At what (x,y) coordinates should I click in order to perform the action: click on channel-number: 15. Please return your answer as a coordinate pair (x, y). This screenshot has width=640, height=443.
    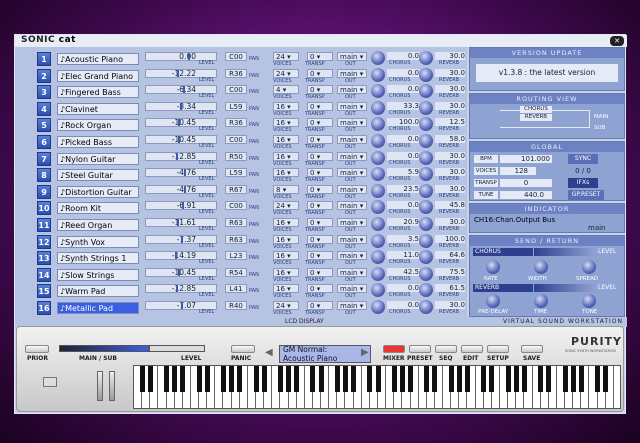
    Looking at the image, I should click on (44, 291).